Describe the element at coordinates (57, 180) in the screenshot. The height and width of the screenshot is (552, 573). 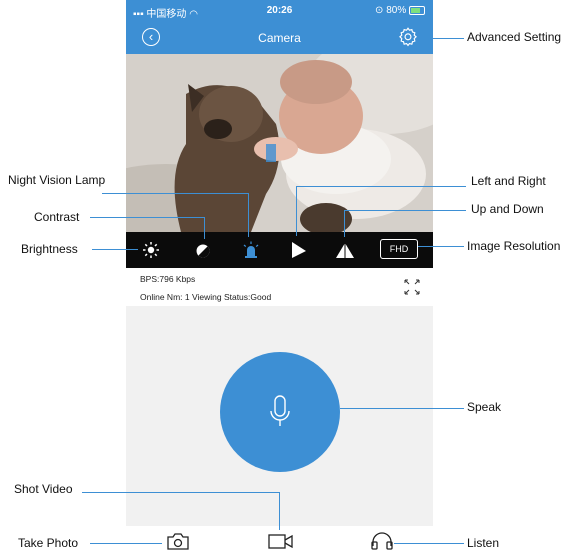
I see `callout-night-vision-lamp: Night Vision Lamp` at that location.